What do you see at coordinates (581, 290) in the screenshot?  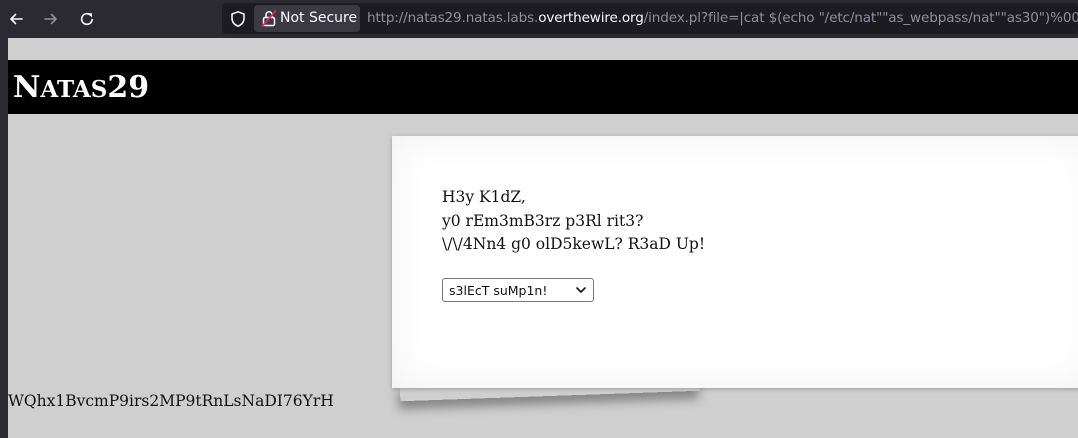 I see `chevron-down-icon` at bounding box center [581, 290].